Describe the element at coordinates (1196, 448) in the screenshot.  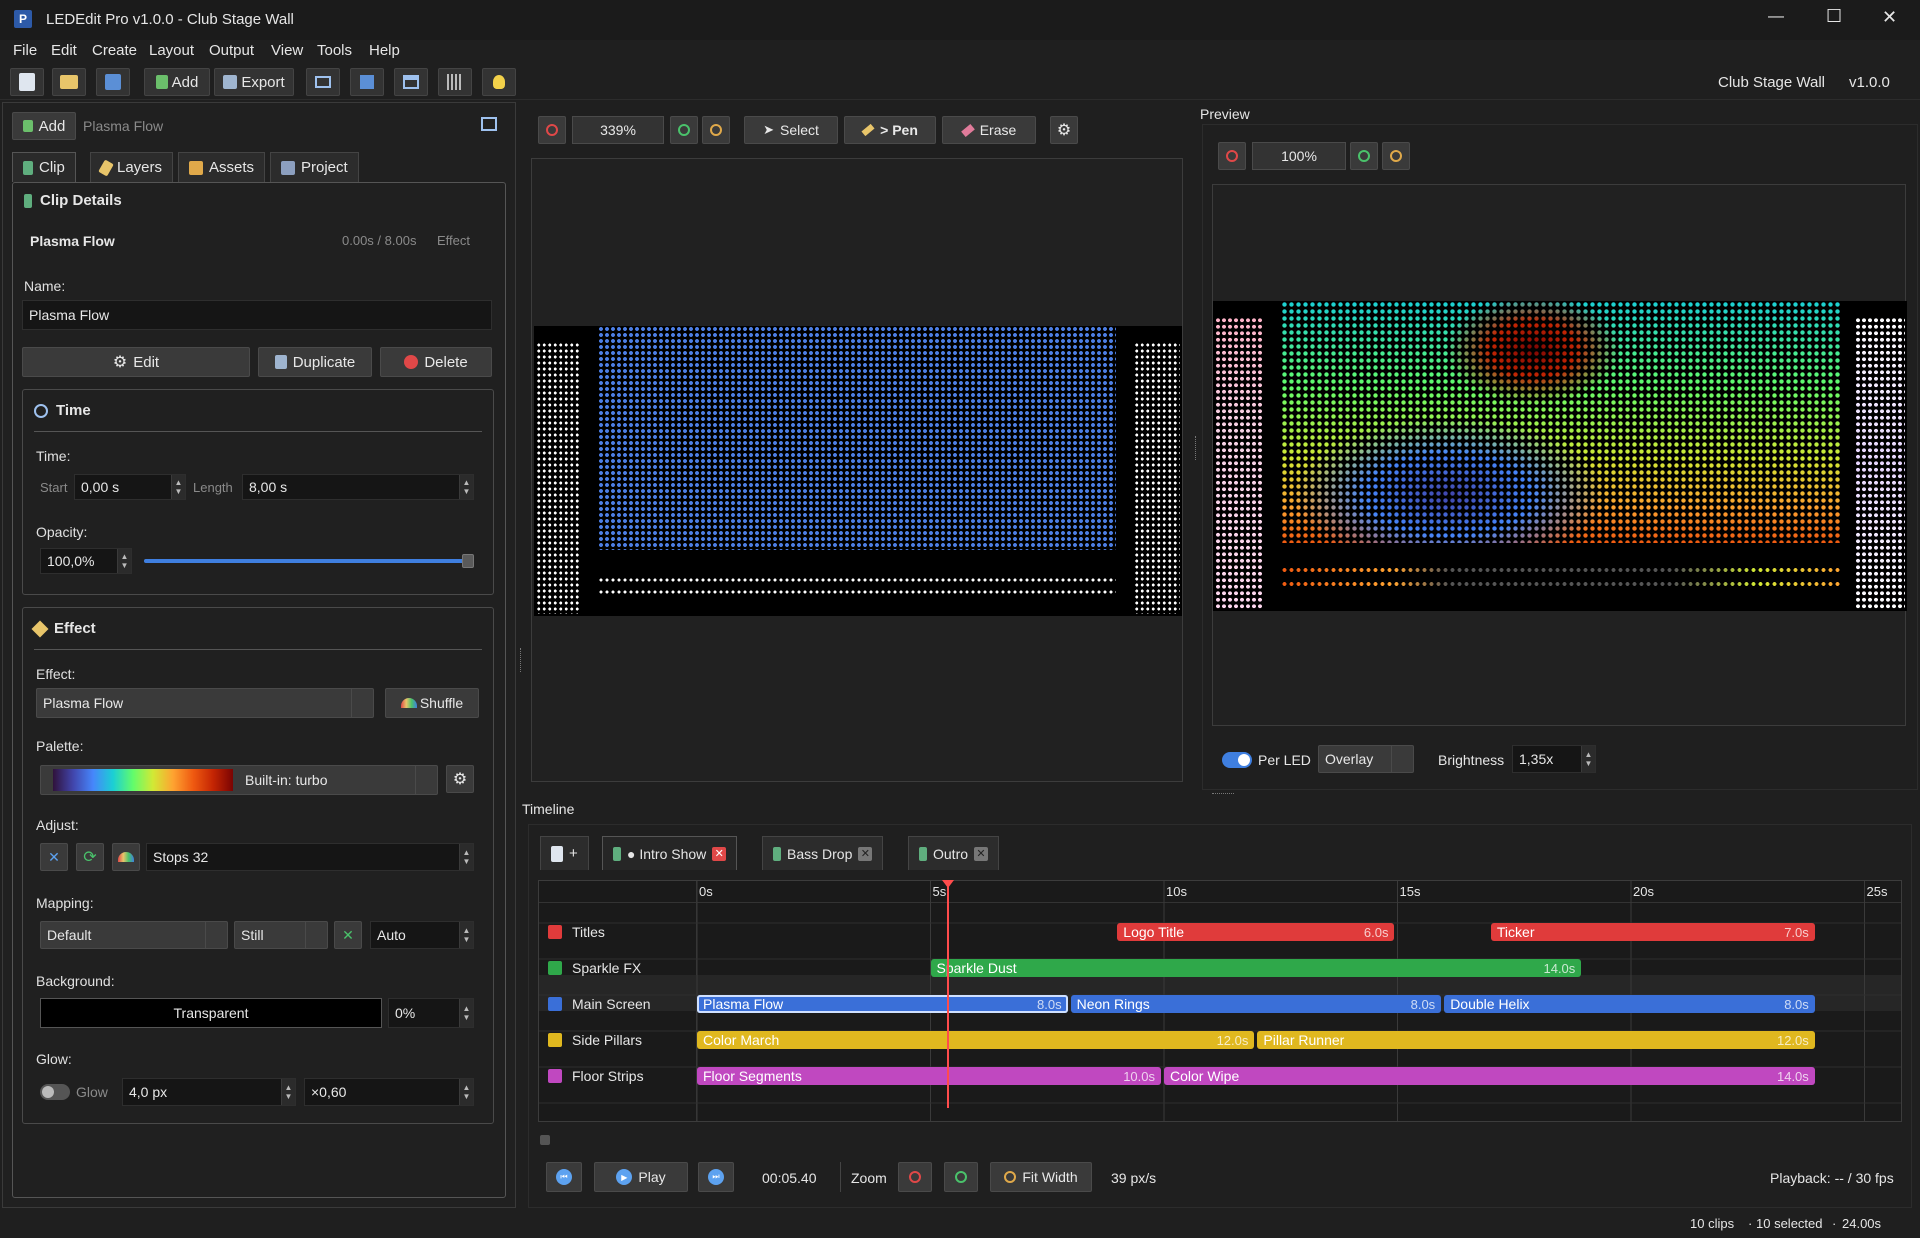
I see `preview-splitter-handle` at that location.